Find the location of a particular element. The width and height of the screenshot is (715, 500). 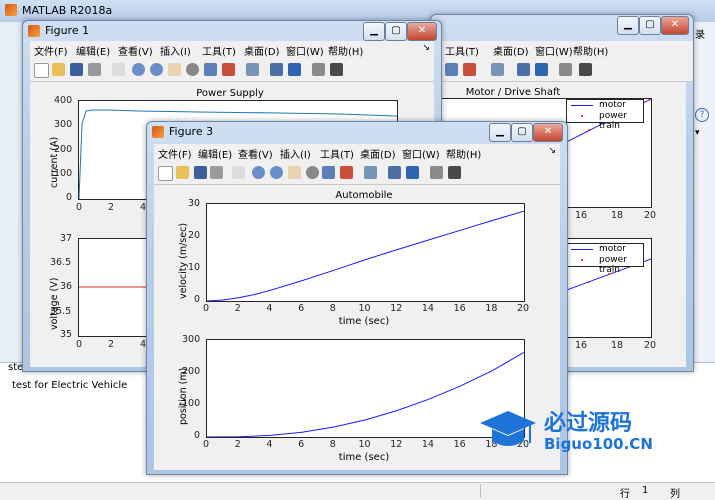

legend-motor-label: motor is located at coordinates (613, 105).